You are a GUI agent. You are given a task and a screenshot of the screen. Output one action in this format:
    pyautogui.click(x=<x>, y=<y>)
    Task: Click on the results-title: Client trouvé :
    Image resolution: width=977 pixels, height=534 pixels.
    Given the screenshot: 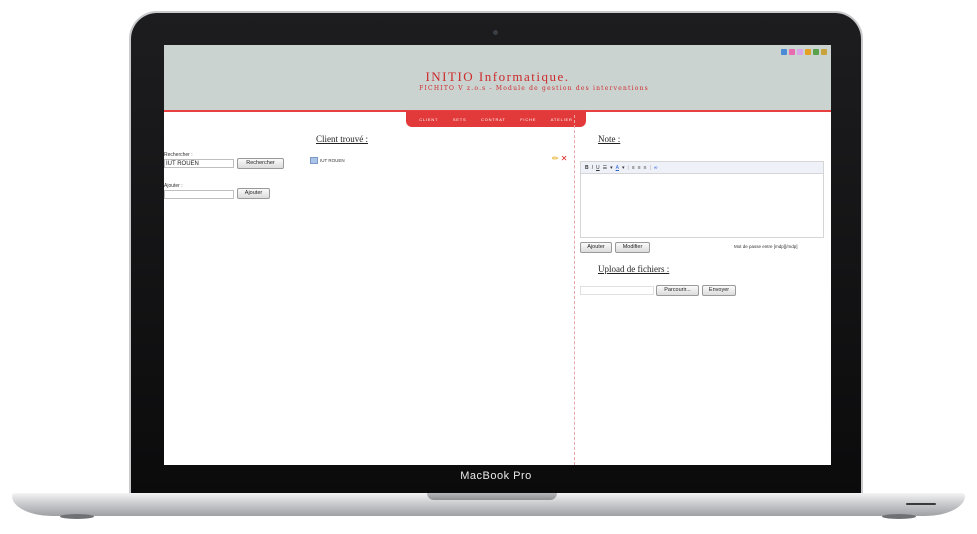 What is the action you would take?
    pyautogui.click(x=342, y=139)
    